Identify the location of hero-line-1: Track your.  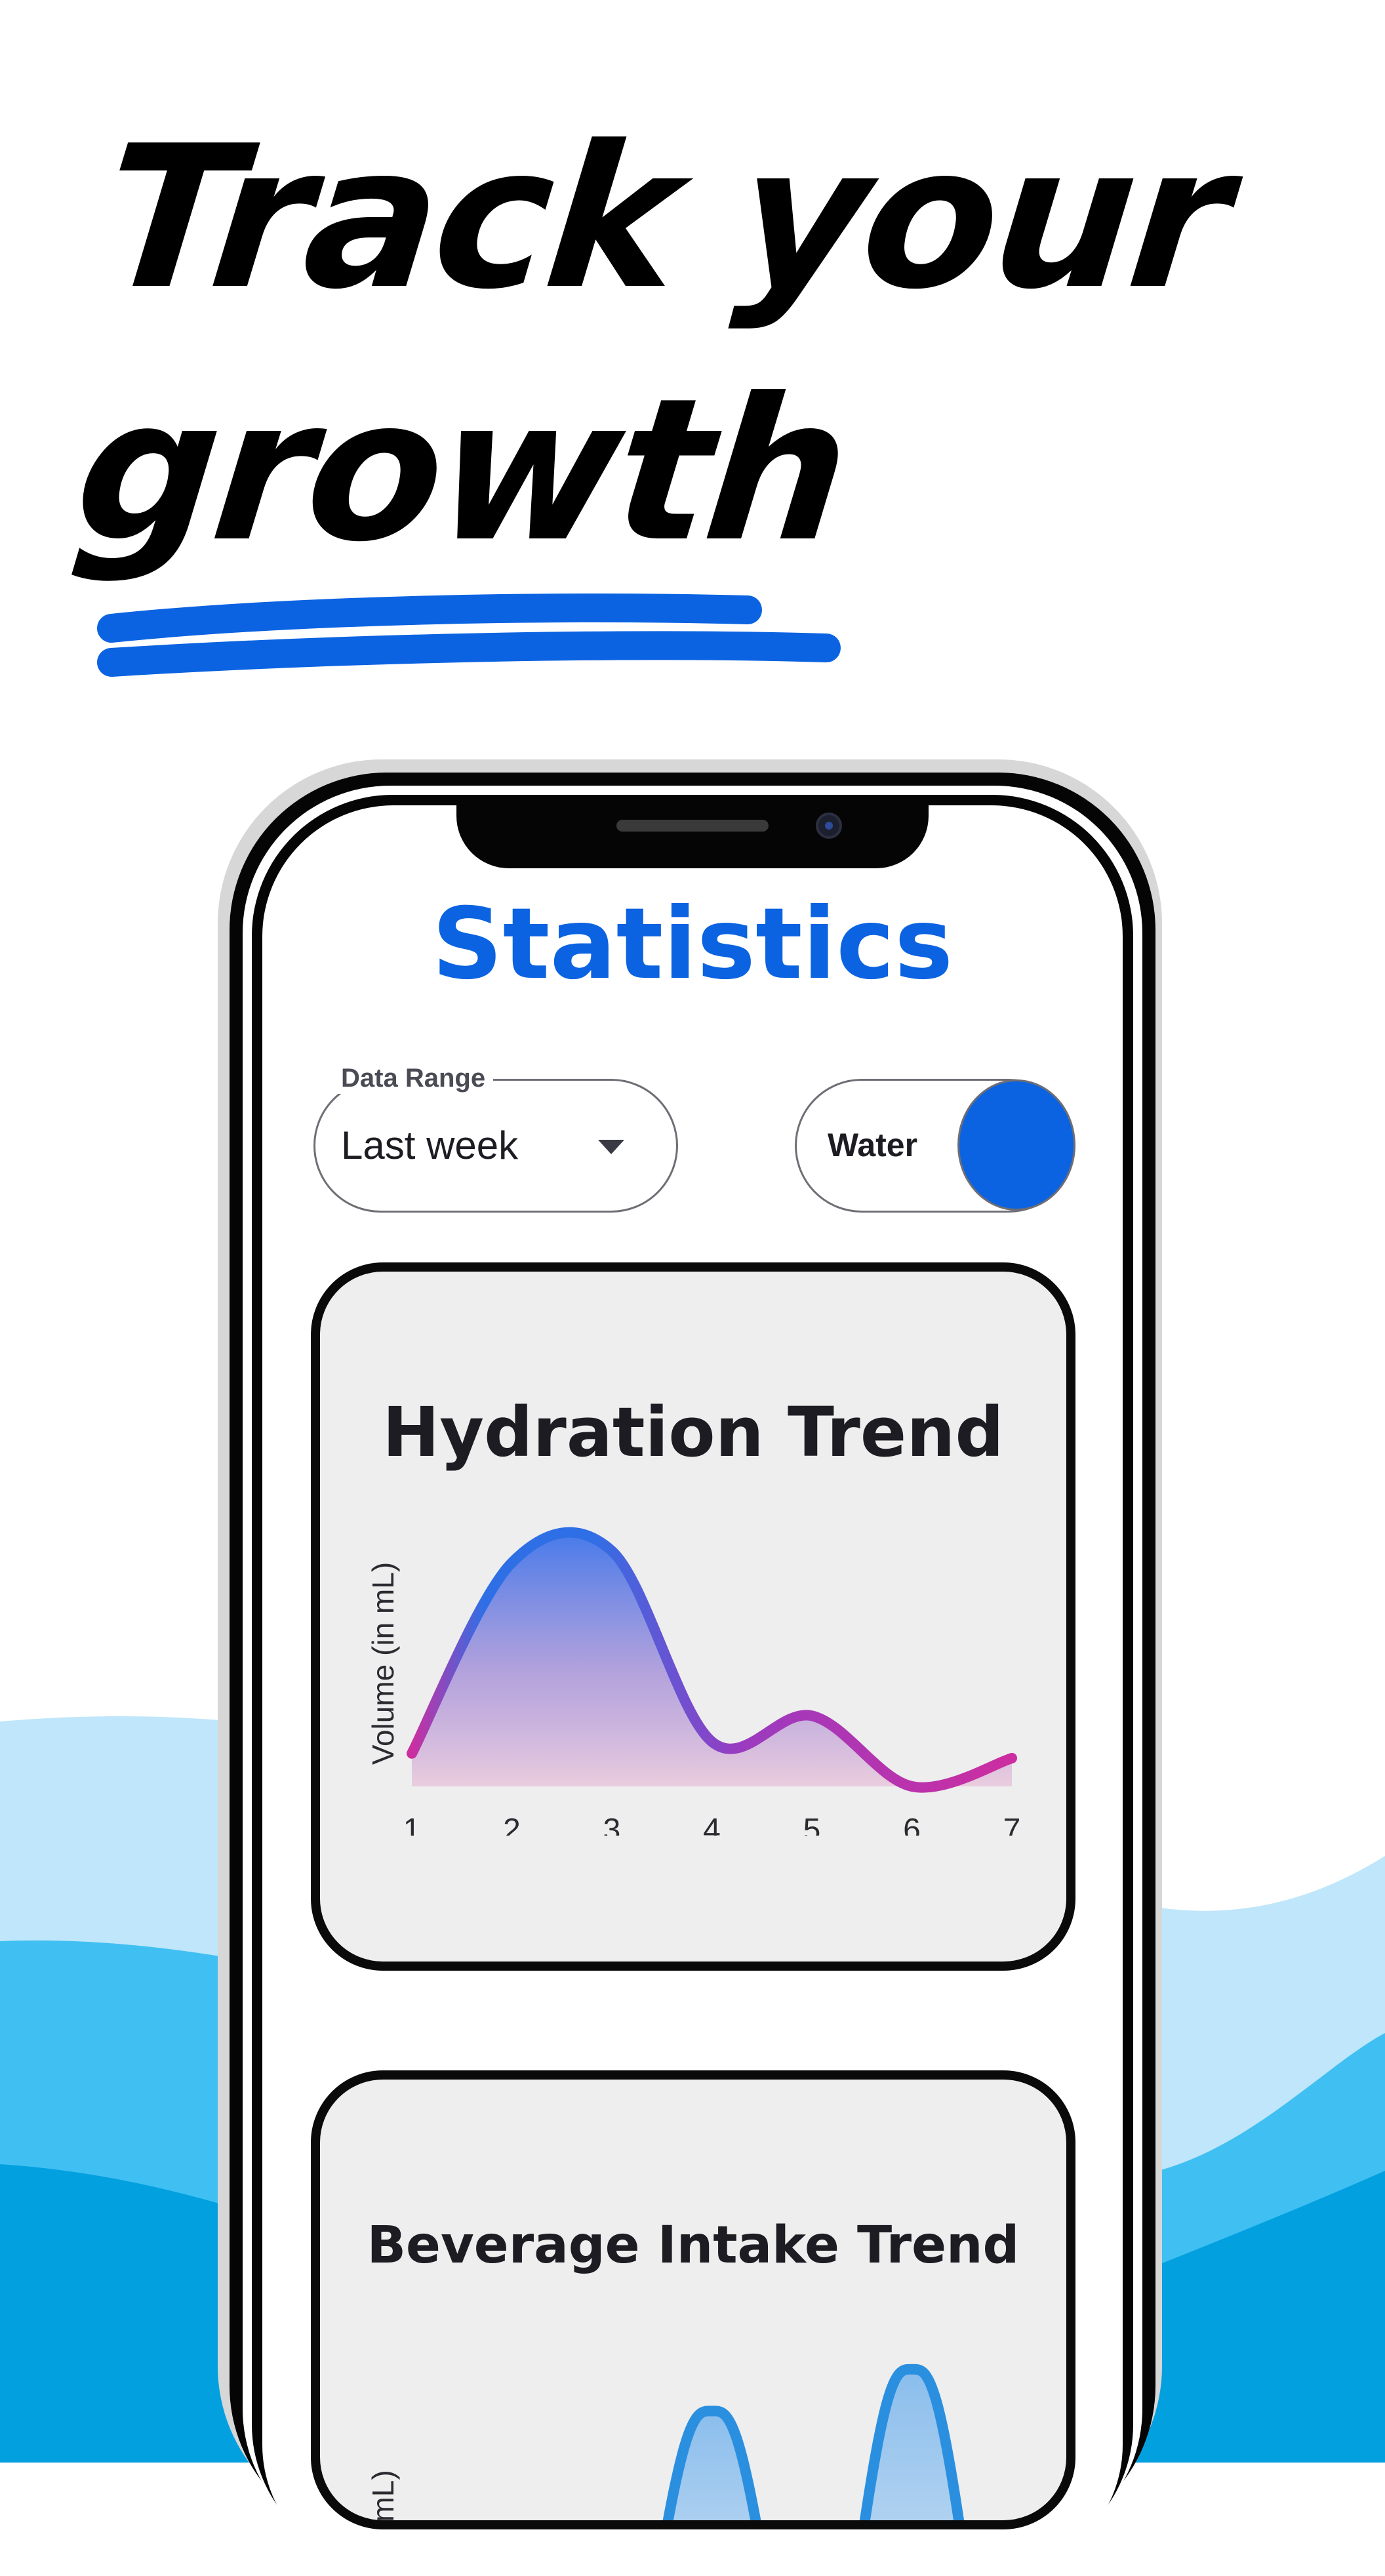
(664, 218).